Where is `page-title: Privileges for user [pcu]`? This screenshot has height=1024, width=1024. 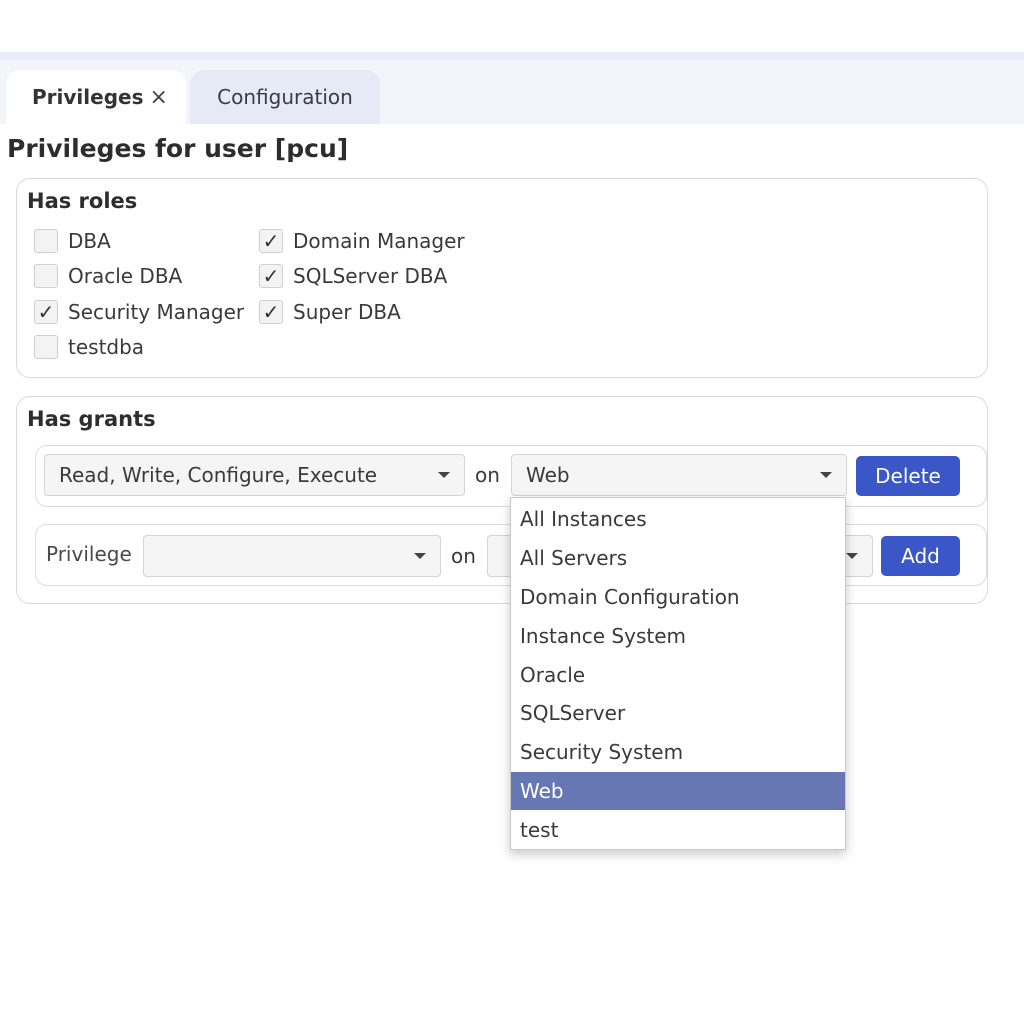
page-title: Privileges for user [pcu] is located at coordinates (178, 148).